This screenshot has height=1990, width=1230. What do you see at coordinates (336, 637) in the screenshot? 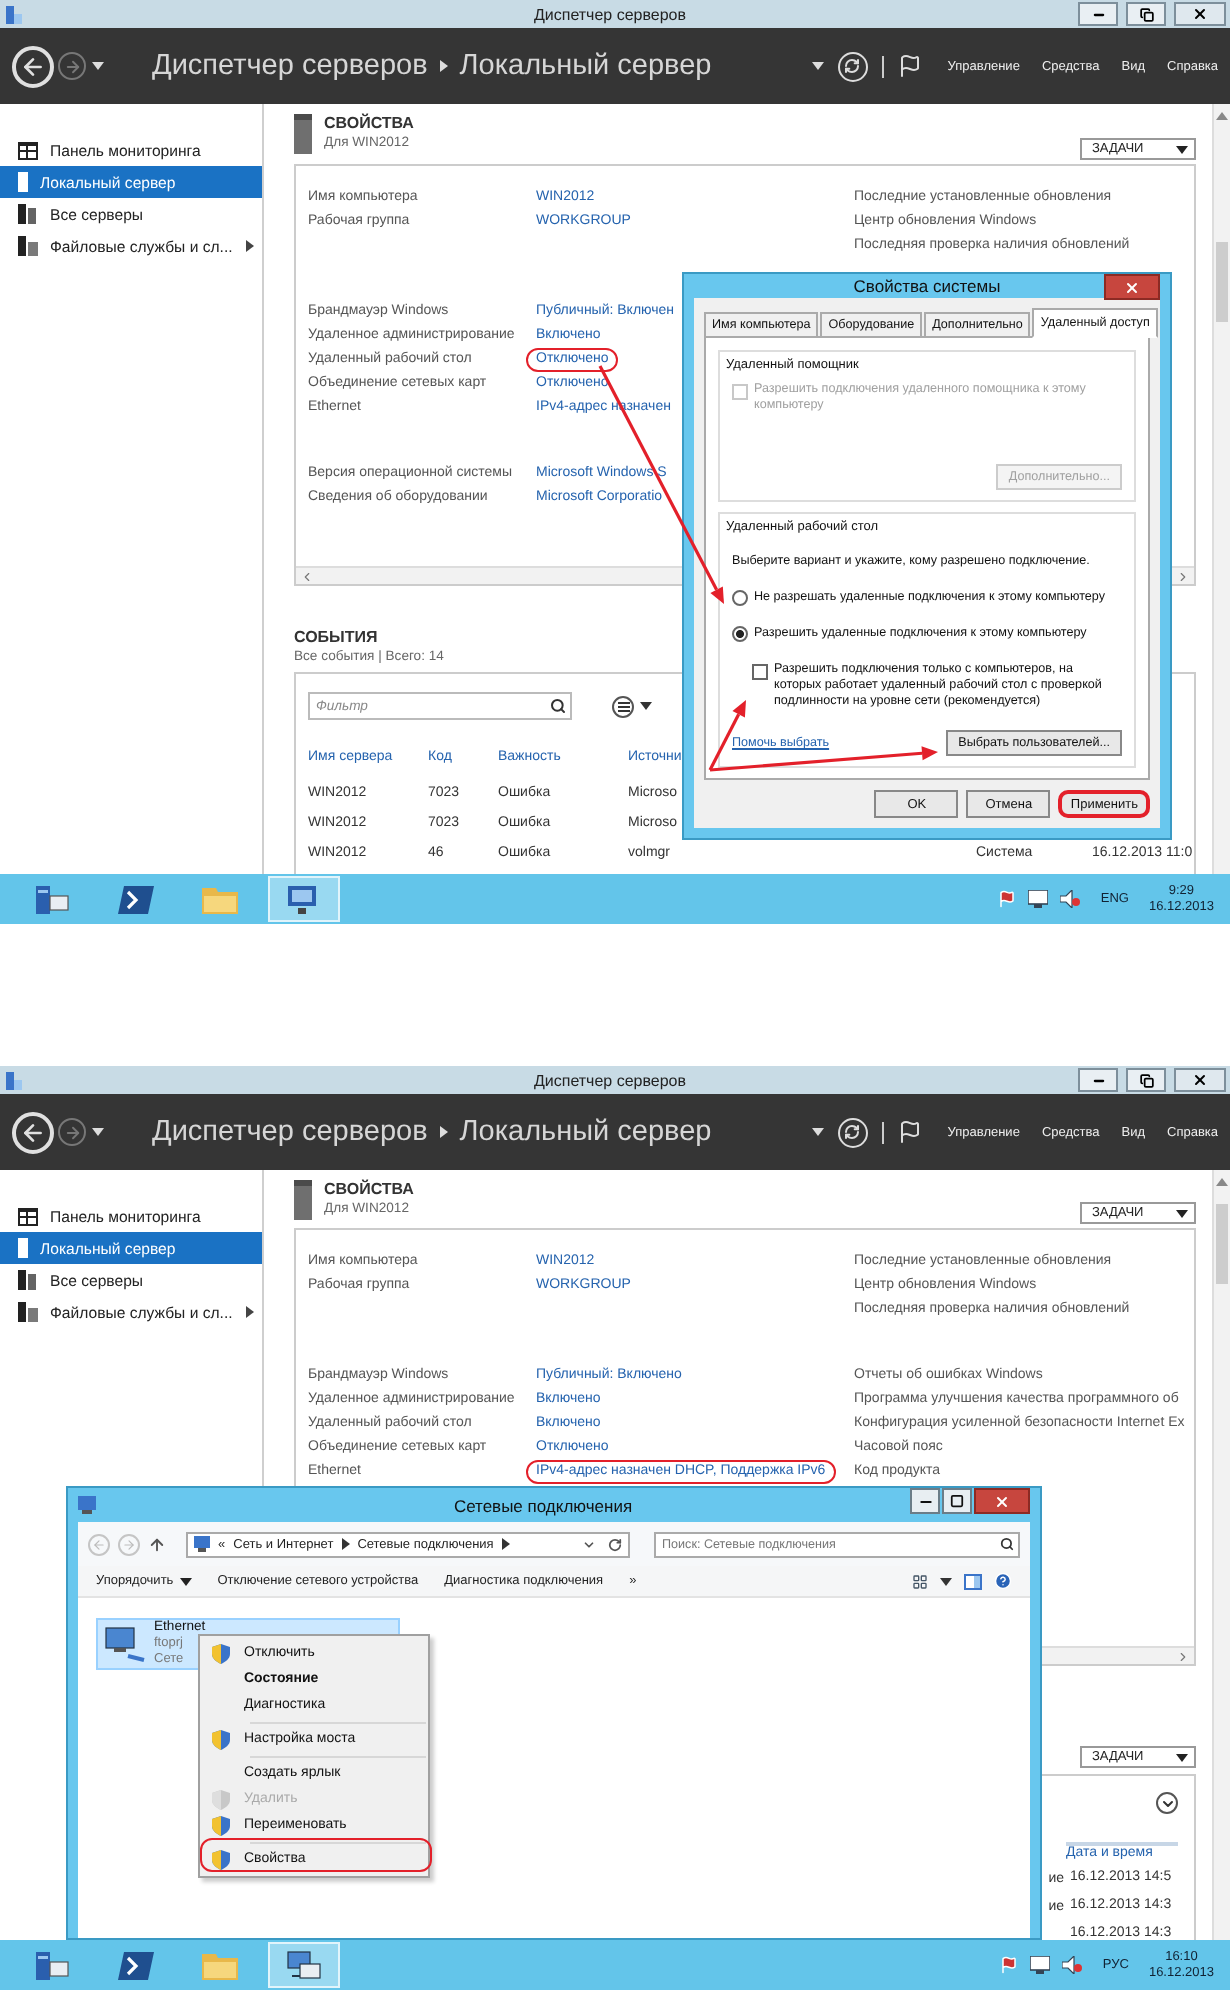
I see `section-title: СОБЫТИЯ` at bounding box center [336, 637].